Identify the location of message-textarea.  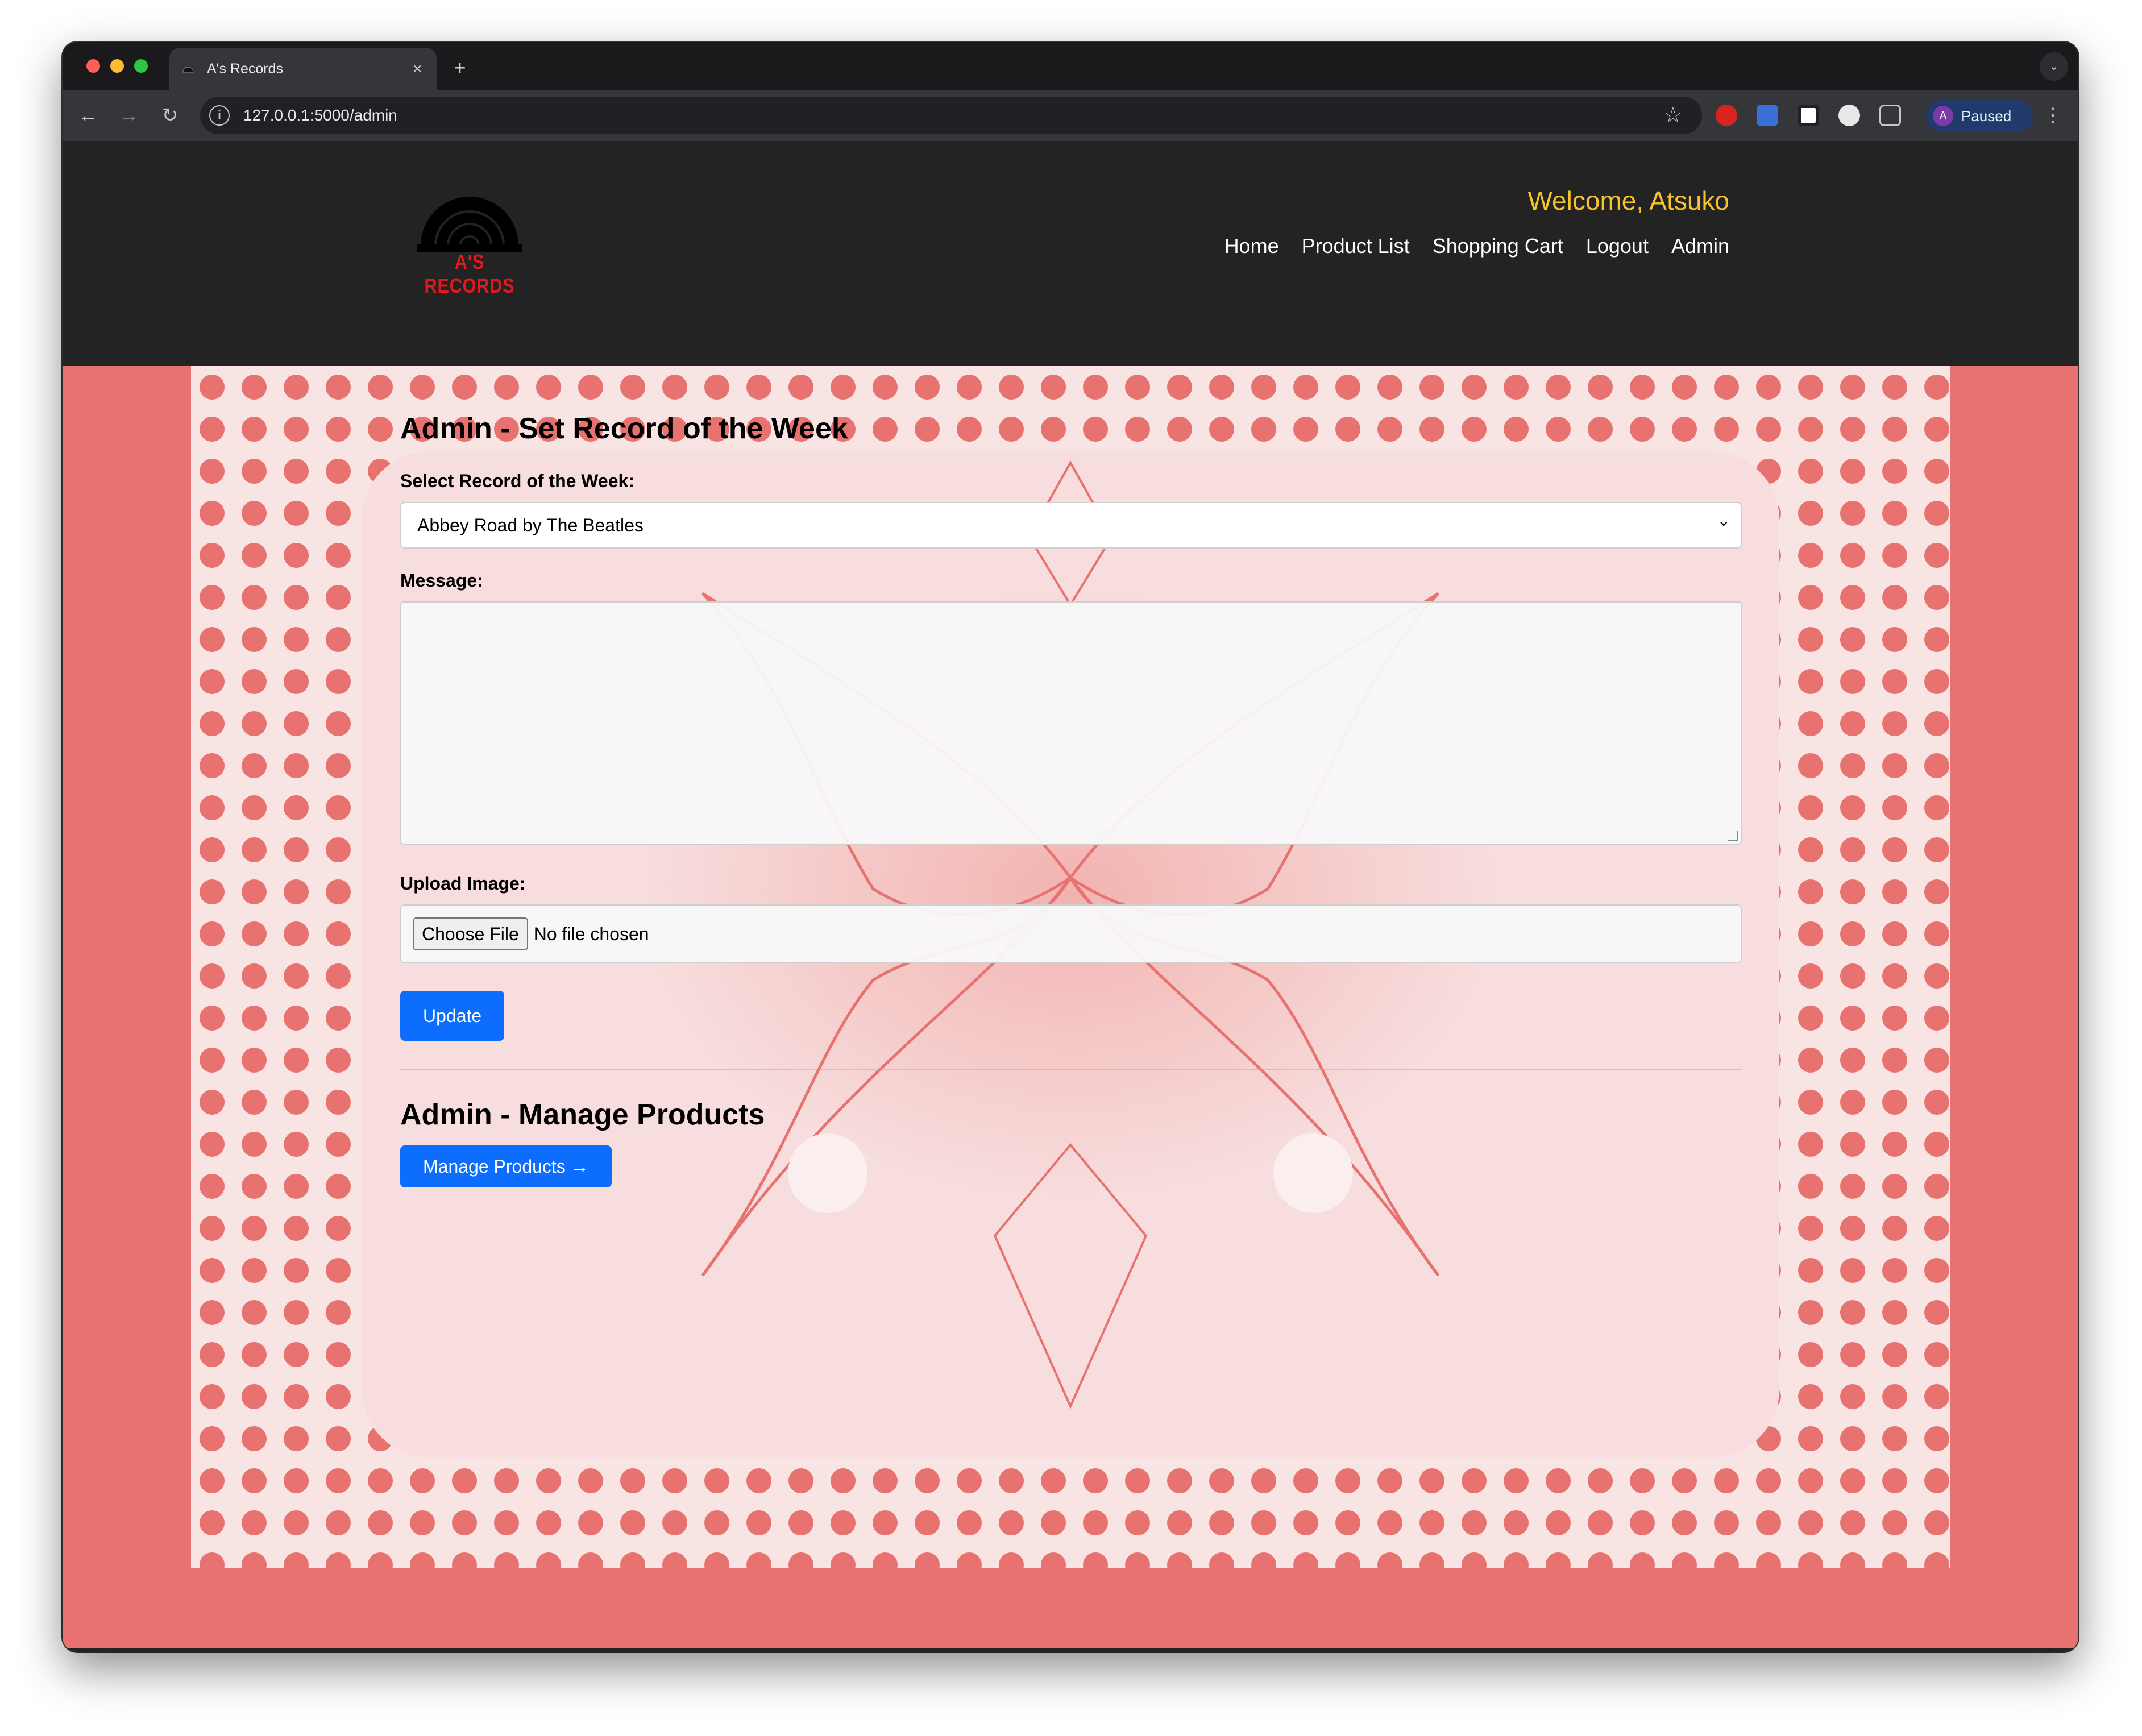
(1071, 723).